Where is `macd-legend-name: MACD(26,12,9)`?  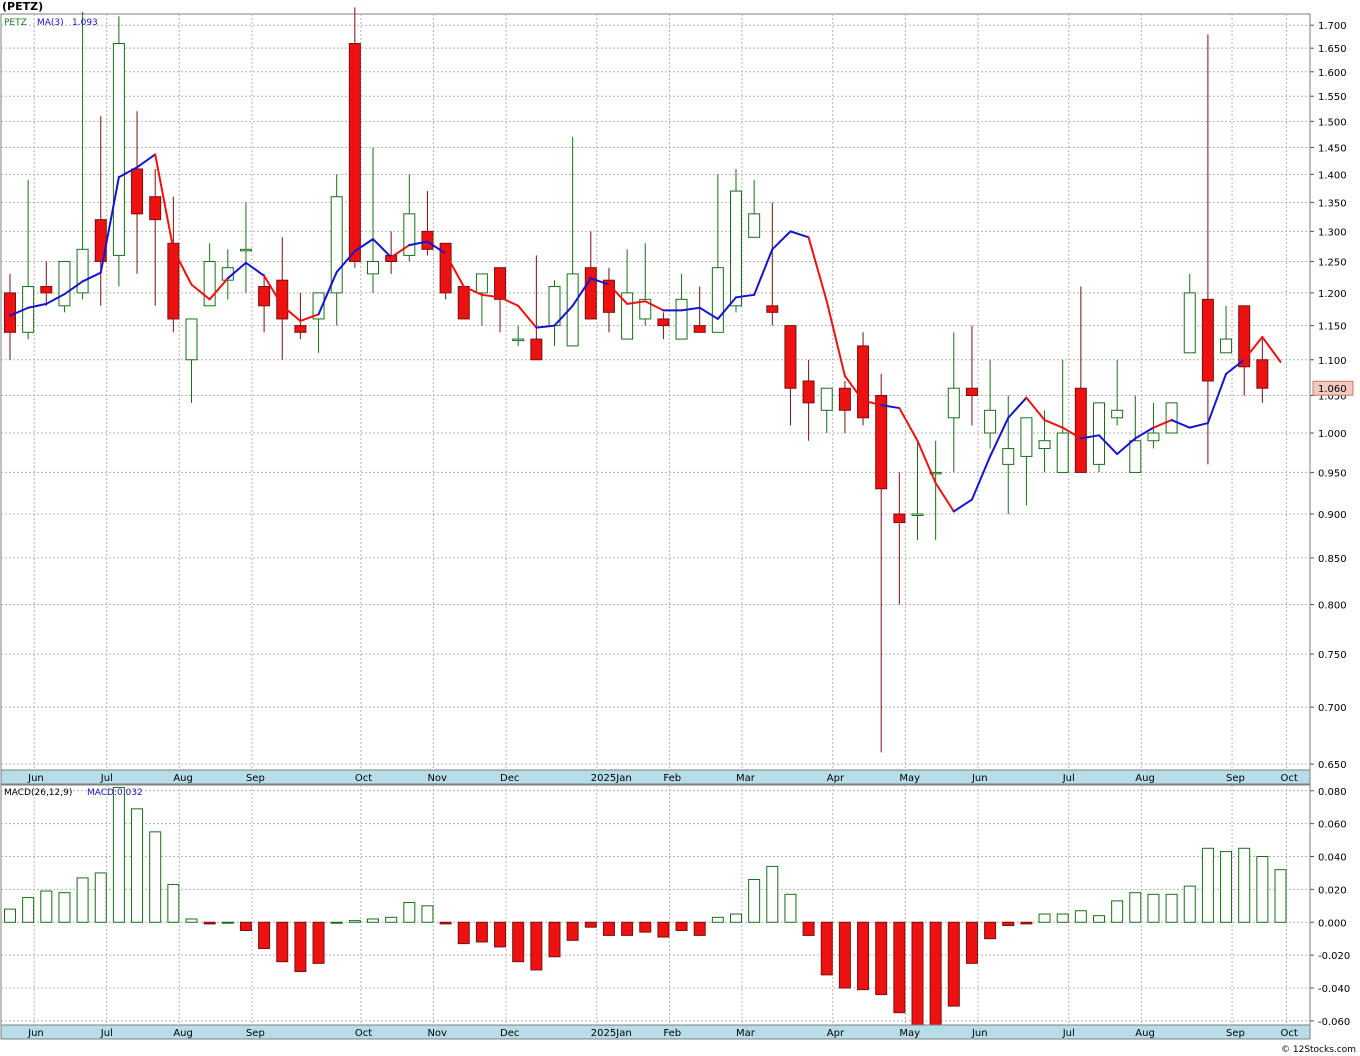 macd-legend-name: MACD(26,12,9) is located at coordinates (38, 793).